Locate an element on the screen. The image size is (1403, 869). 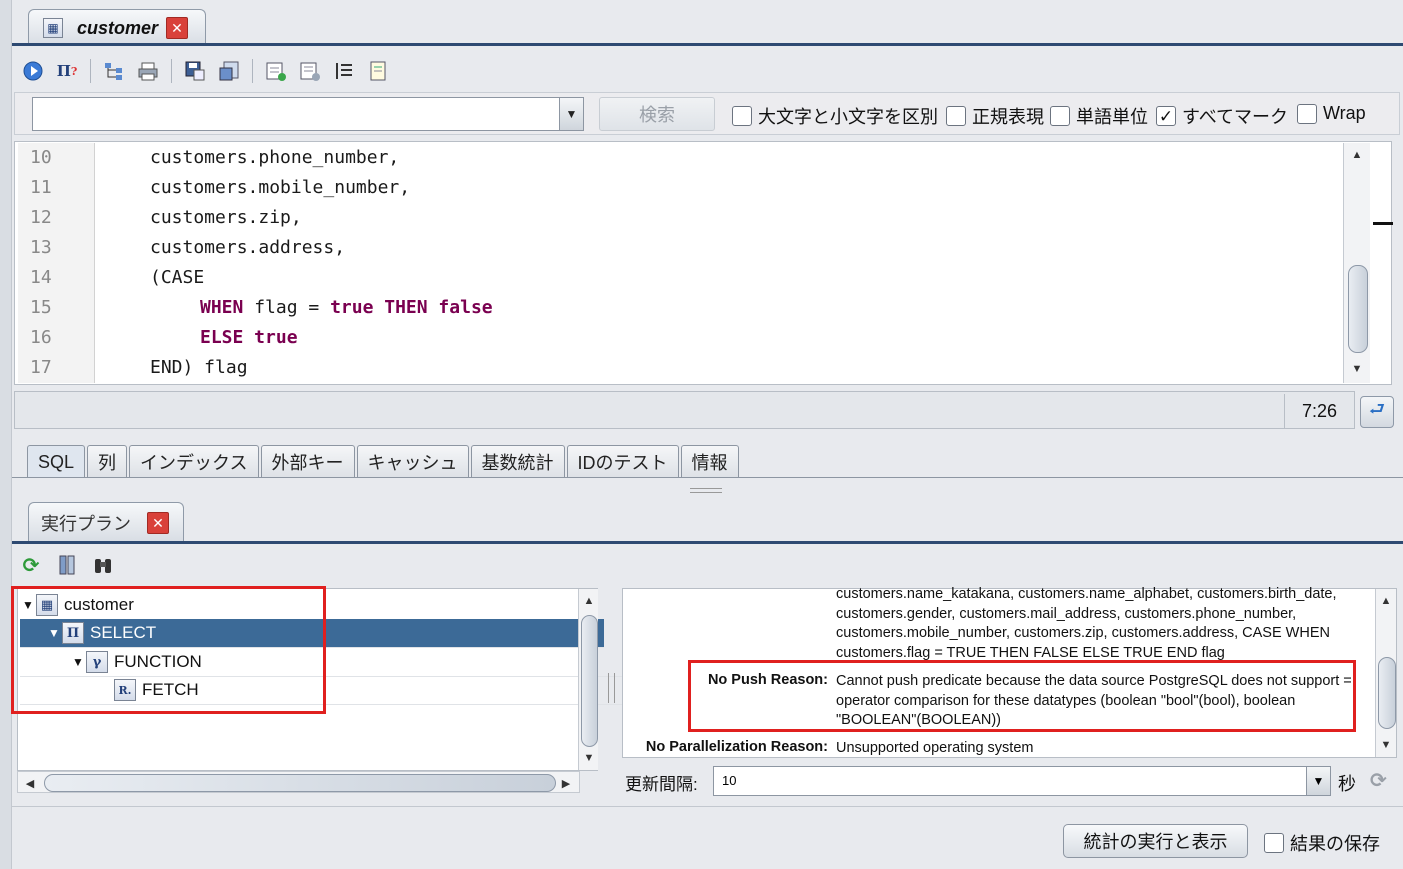
editor-vertical-scrollbar: ▲ ▼ is located at coordinates (1356, 263).